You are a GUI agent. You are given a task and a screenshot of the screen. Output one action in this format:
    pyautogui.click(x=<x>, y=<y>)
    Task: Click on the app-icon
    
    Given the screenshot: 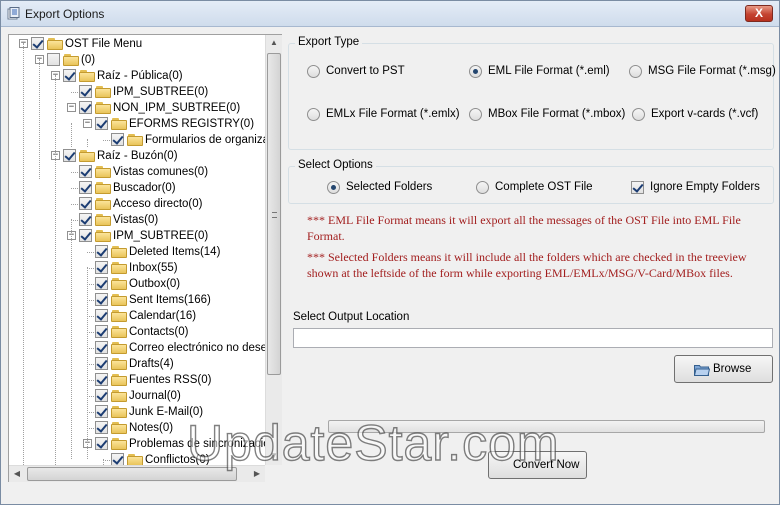 What is the action you would take?
    pyautogui.click(x=13, y=13)
    